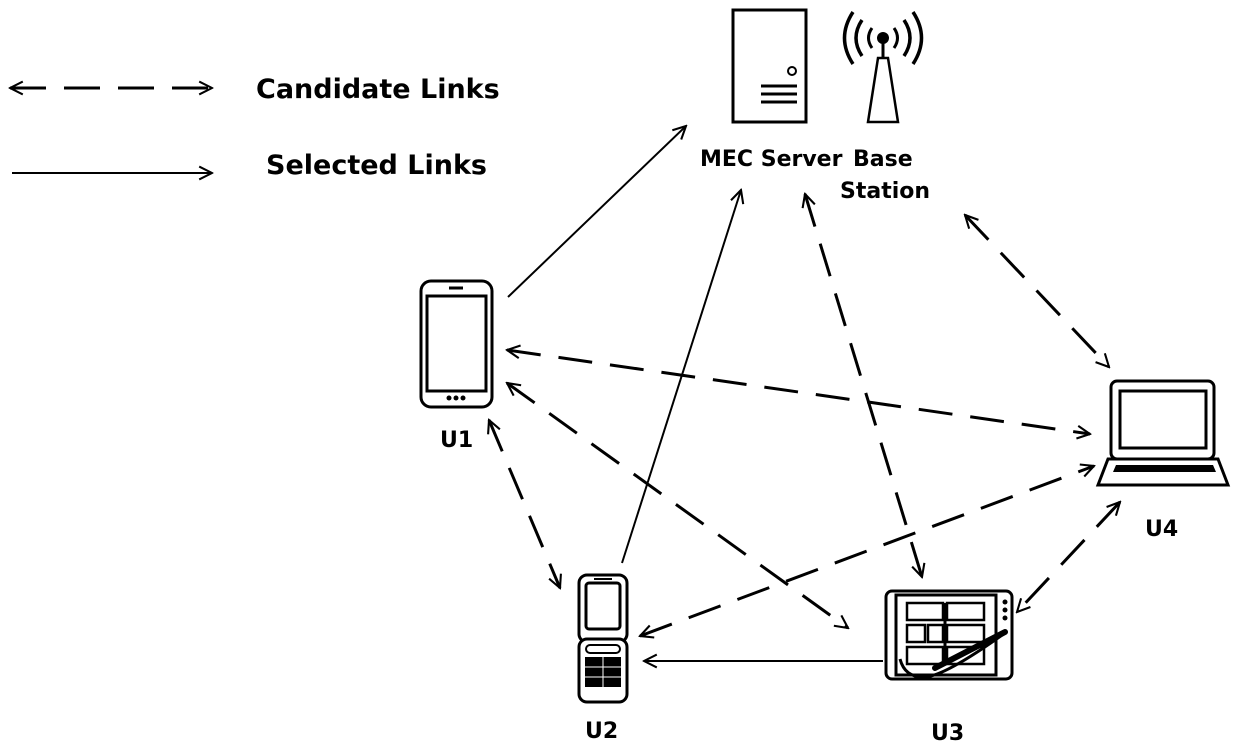 The width and height of the screenshot is (1240, 749). I want to click on link-bs-u4, so click(1037, 291).